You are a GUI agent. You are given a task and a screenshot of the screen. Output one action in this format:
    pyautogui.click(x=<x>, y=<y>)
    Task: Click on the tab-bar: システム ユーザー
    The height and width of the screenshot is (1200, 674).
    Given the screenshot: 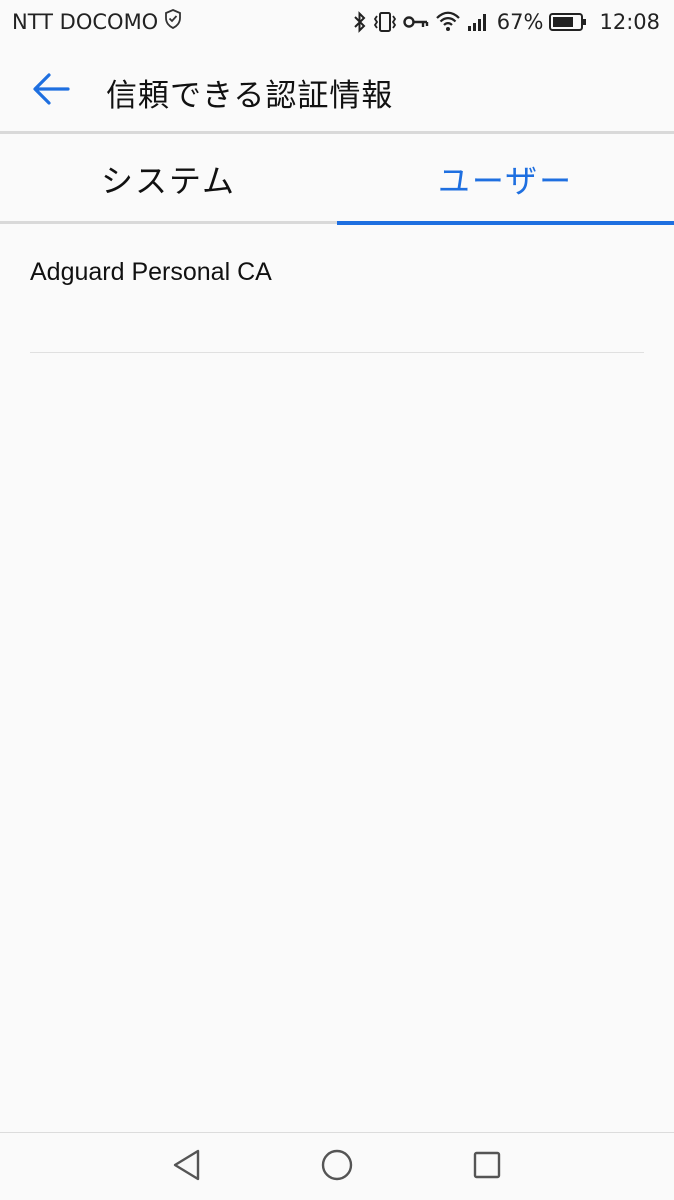 What is the action you would take?
    pyautogui.click(x=337, y=179)
    